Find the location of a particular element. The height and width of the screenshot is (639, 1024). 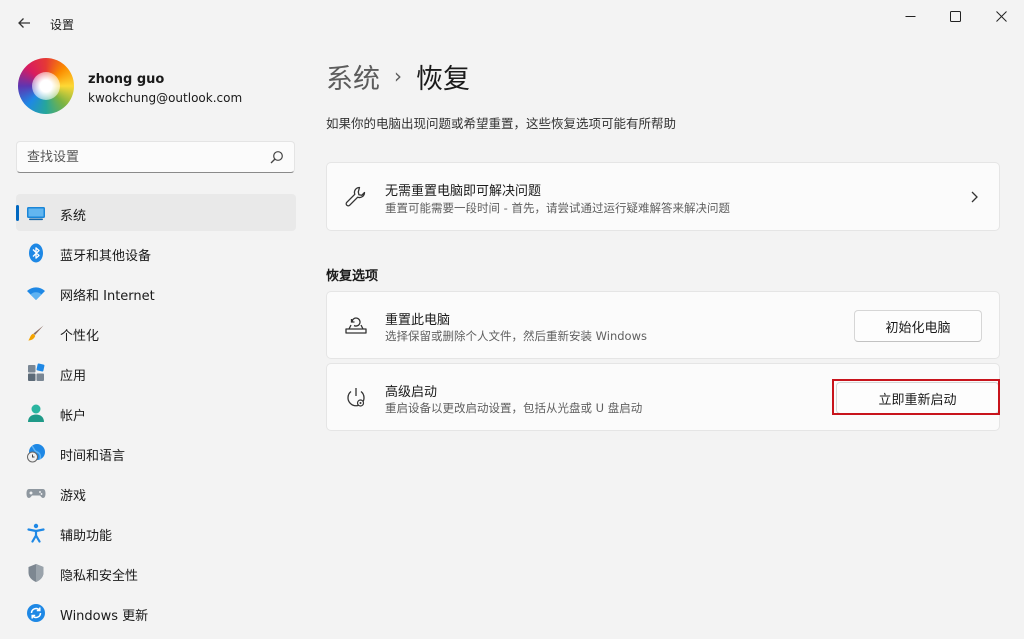

breadcrumb: 系统 › 恢复 is located at coordinates (398, 76).